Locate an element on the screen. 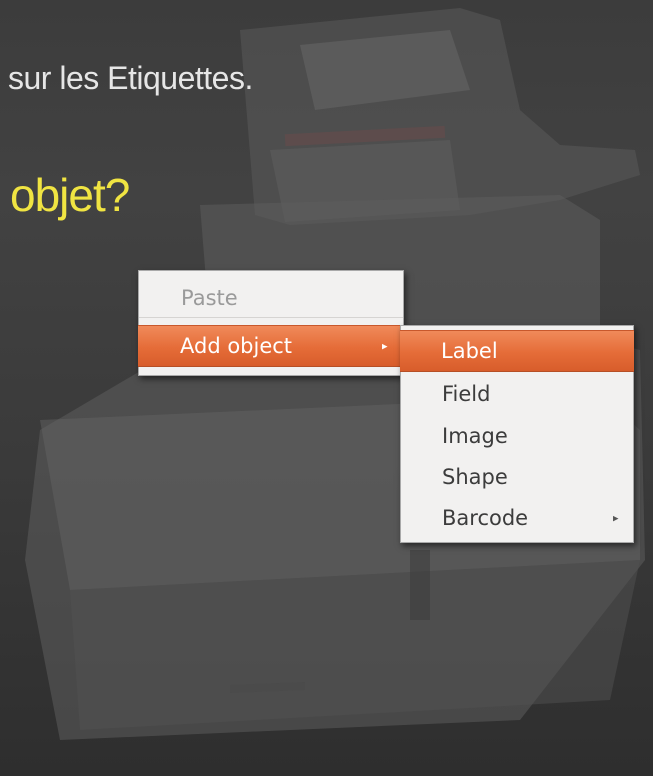 This screenshot has width=653, height=776. submenu-item-label-text: Label is located at coordinates (469, 351).